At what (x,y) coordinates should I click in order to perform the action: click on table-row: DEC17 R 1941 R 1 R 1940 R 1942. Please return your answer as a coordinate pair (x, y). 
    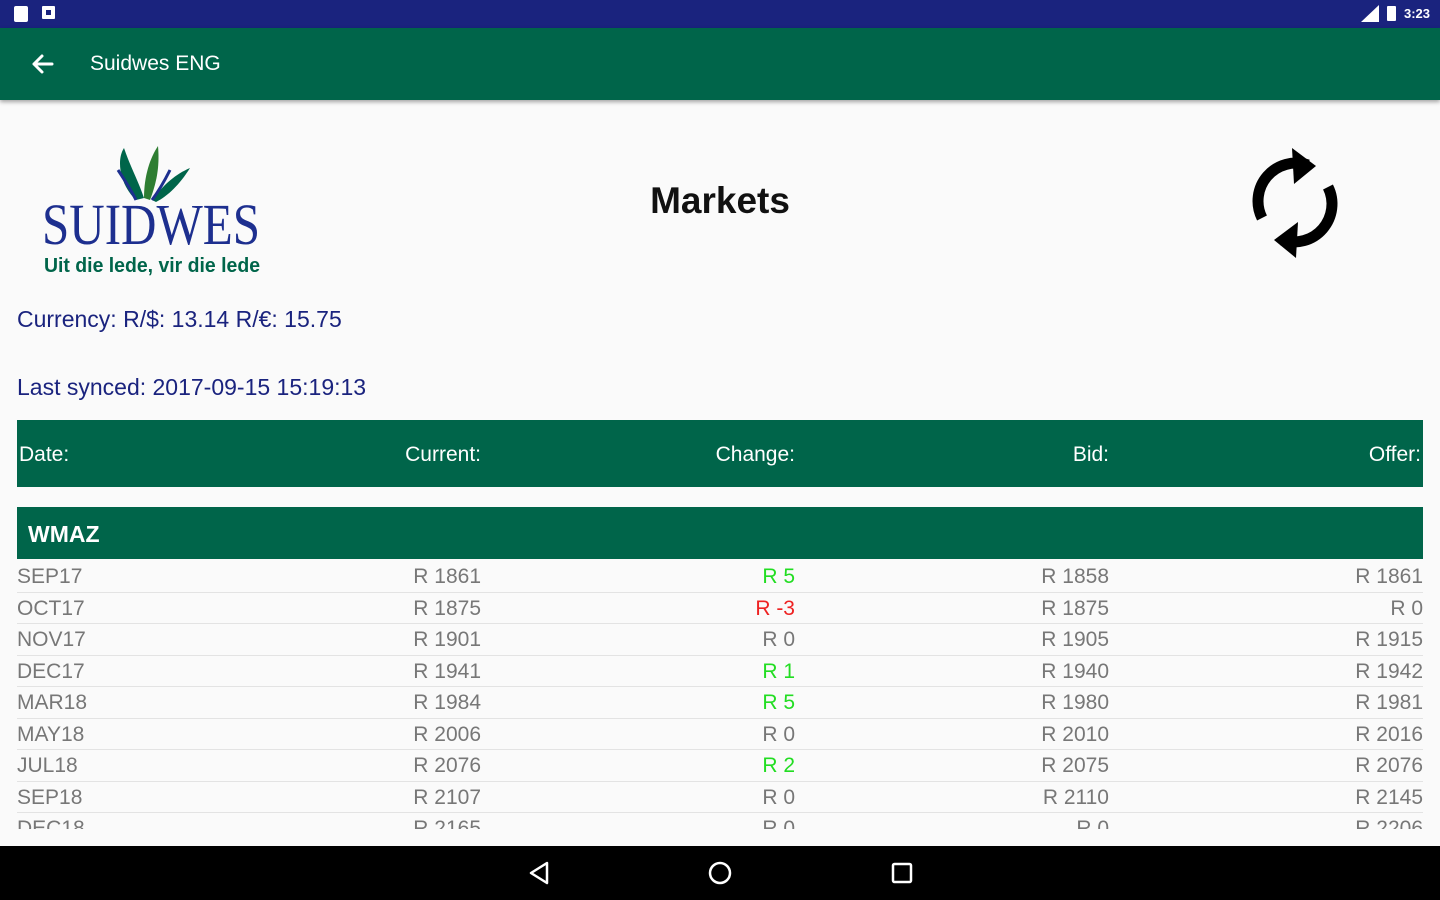
    Looking at the image, I should click on (720, 671).